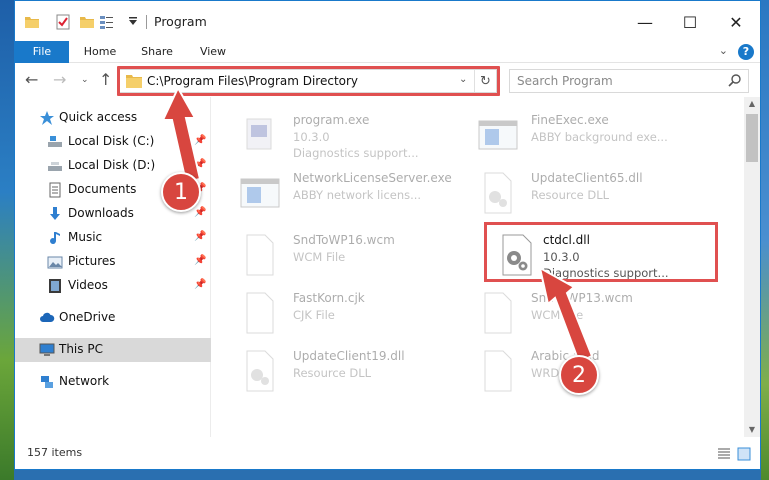 The image size is (769, 480). I want to click on help-icon: ?, so click(746, 52).